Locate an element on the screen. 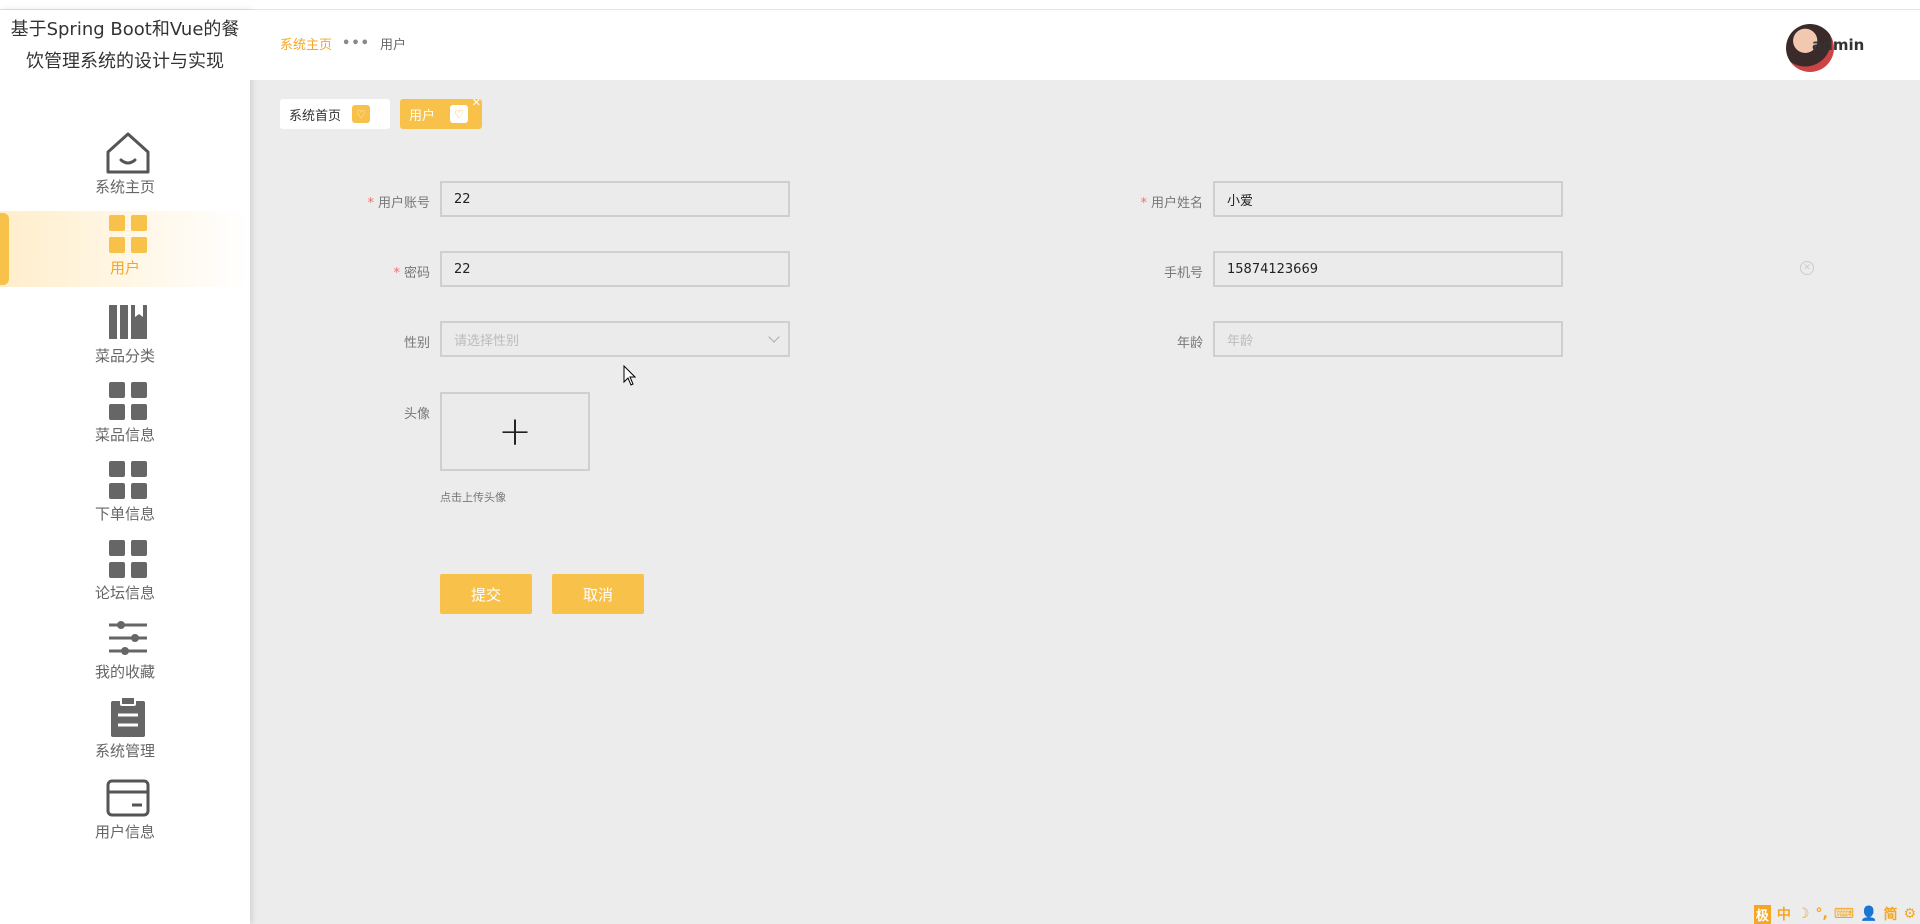 This screenshot has height=924, width=1920. punctuation-icon: °, is located at coordinates (1821, 914).